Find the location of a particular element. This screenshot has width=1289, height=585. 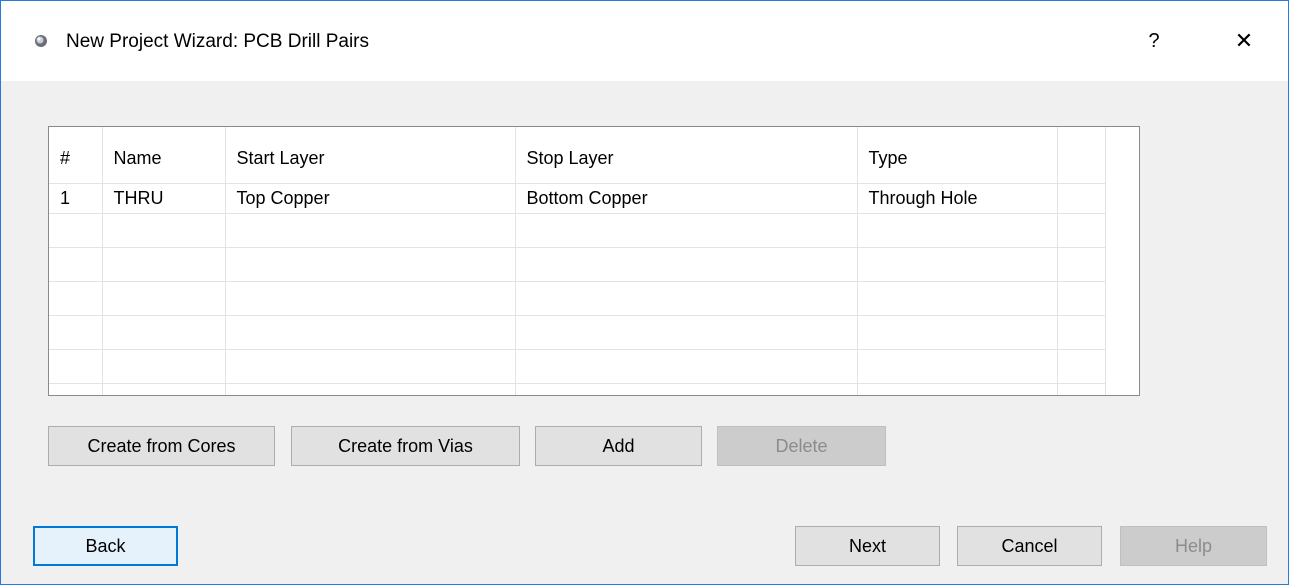

close-icon: ✕ is located at coordinates (1244, 41).